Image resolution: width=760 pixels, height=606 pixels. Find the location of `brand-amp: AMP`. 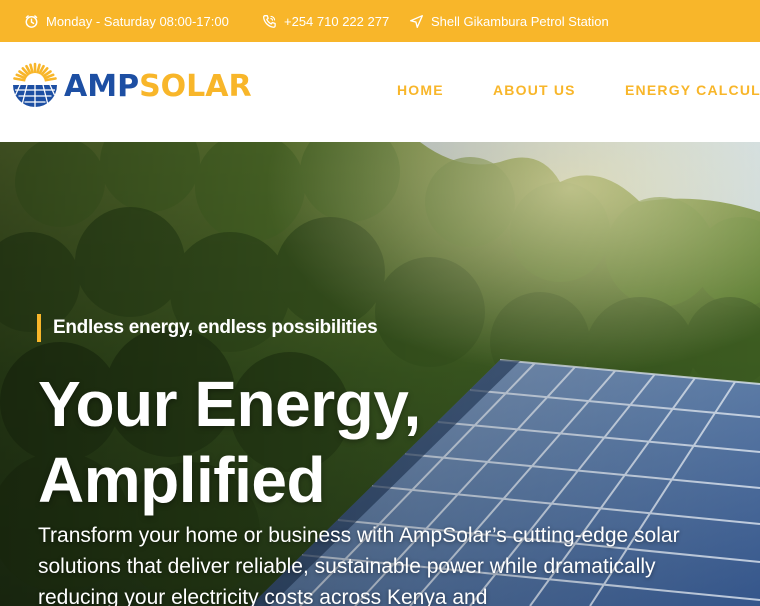

brand-amp: AMP is located at coordinates (102, 86).